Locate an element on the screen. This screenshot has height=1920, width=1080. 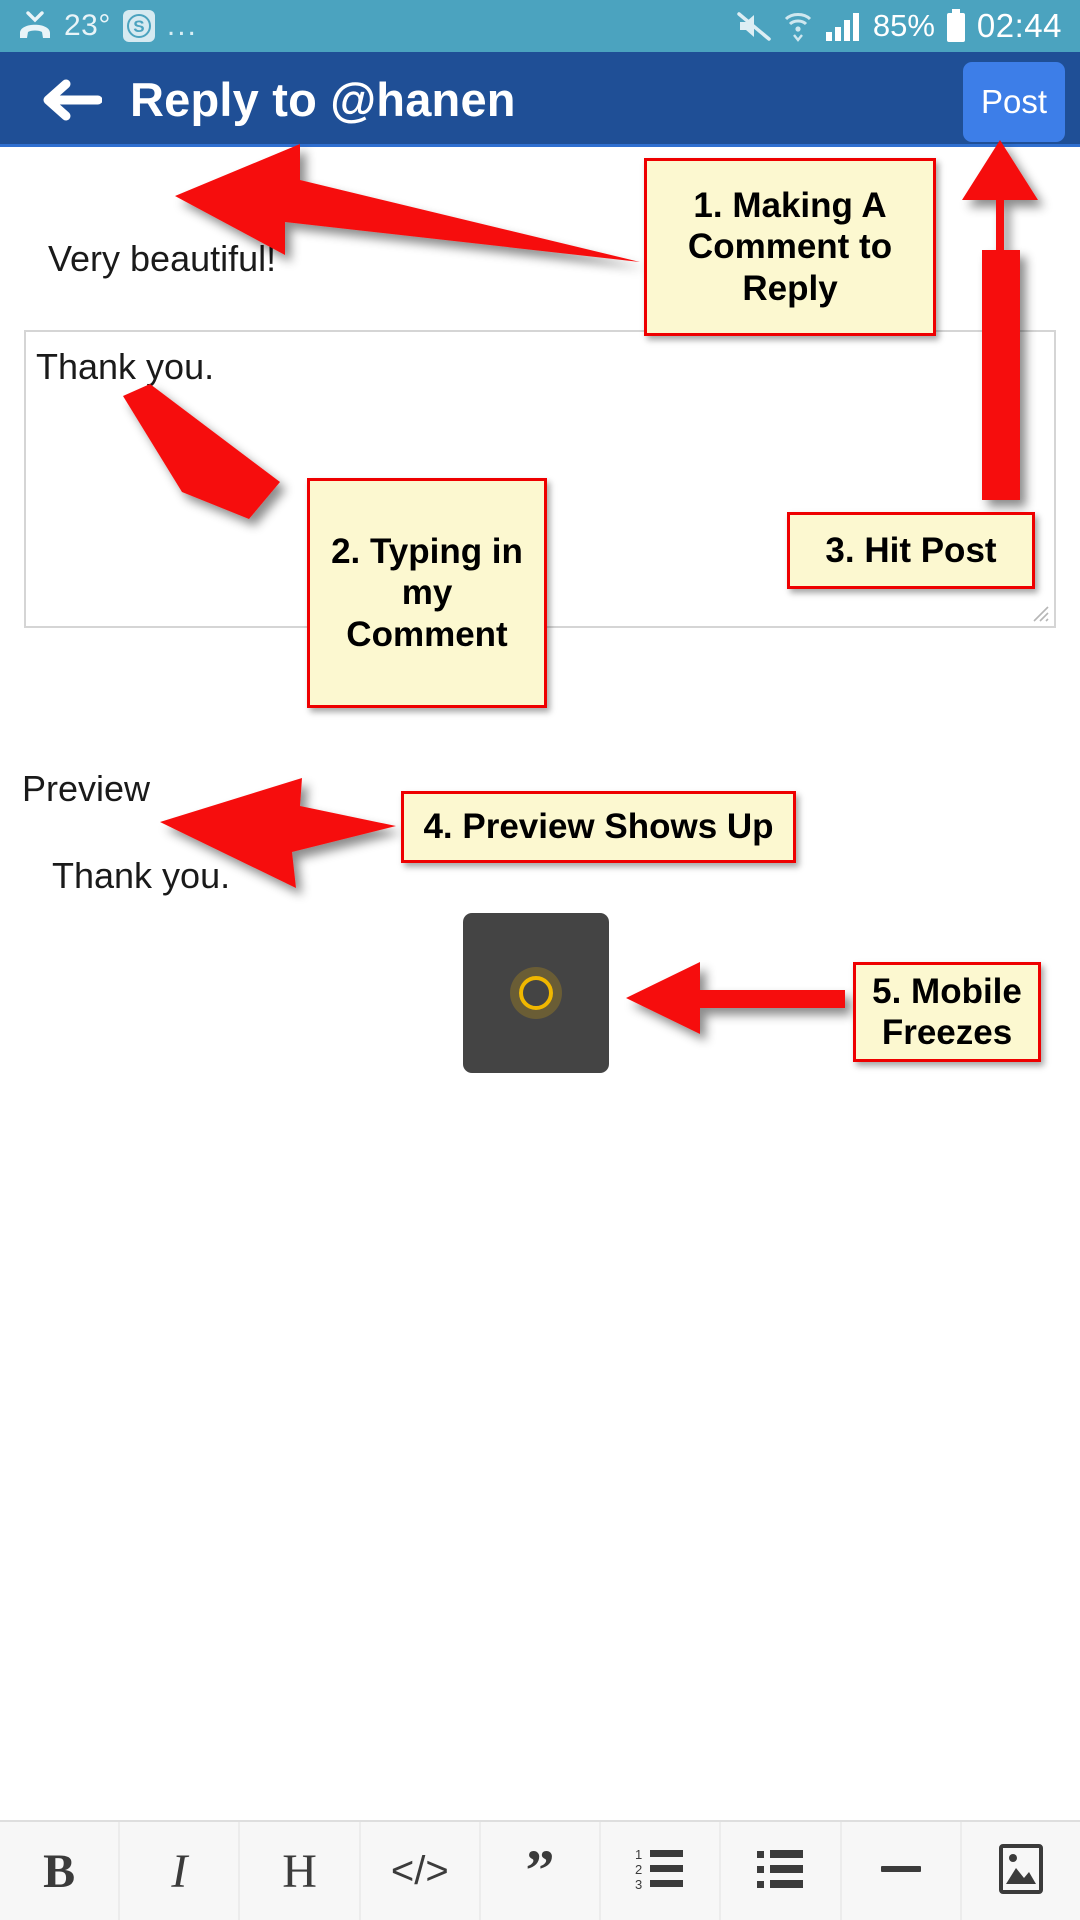
skype-icon: S is located at coordinates (138, 26).